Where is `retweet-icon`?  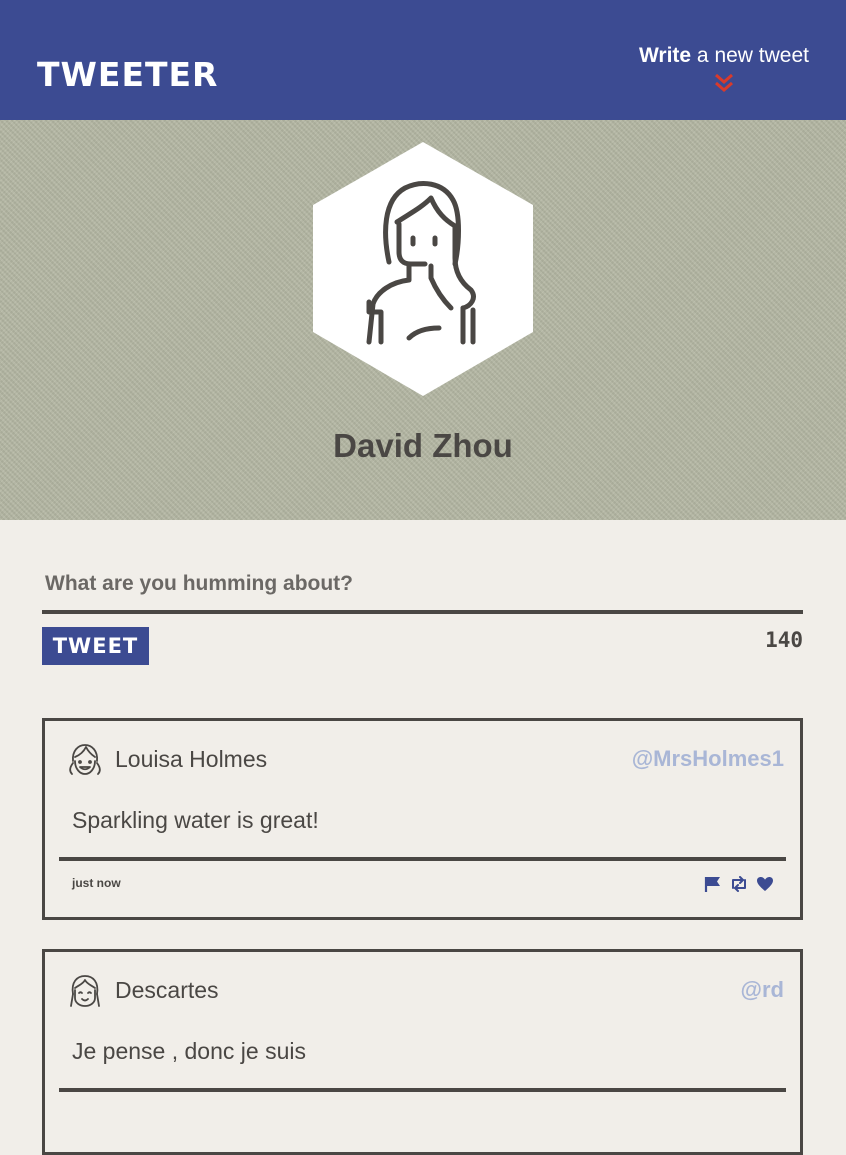 retweet-icon is located at coordinates (739, 884).